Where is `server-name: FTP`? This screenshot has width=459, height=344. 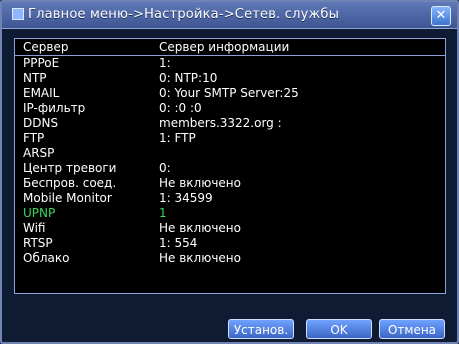
server-name: FTP is located at coordinates (34, 138).